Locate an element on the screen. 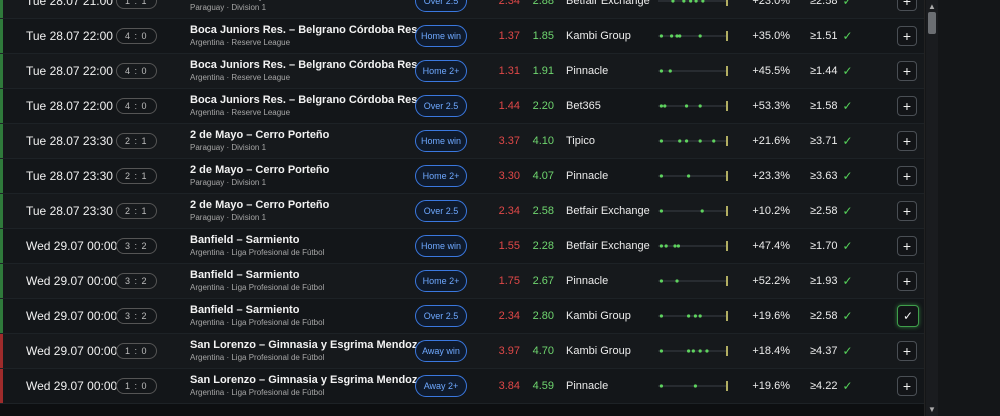 The image size is (1000, 416). min-odds: ≥1.58 ✓ is located at coordinates (831, 106).